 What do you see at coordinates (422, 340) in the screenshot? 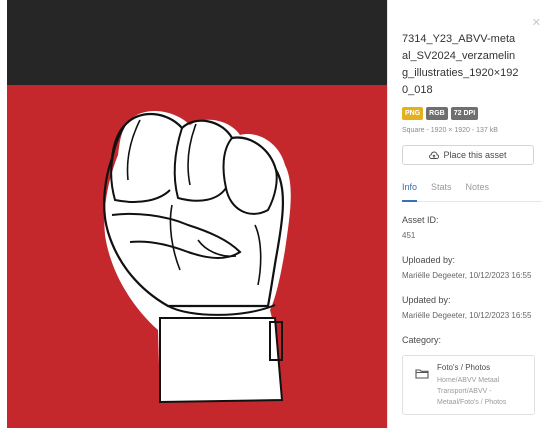
I see `category-label: Category:` at bounding box center [422, 340].